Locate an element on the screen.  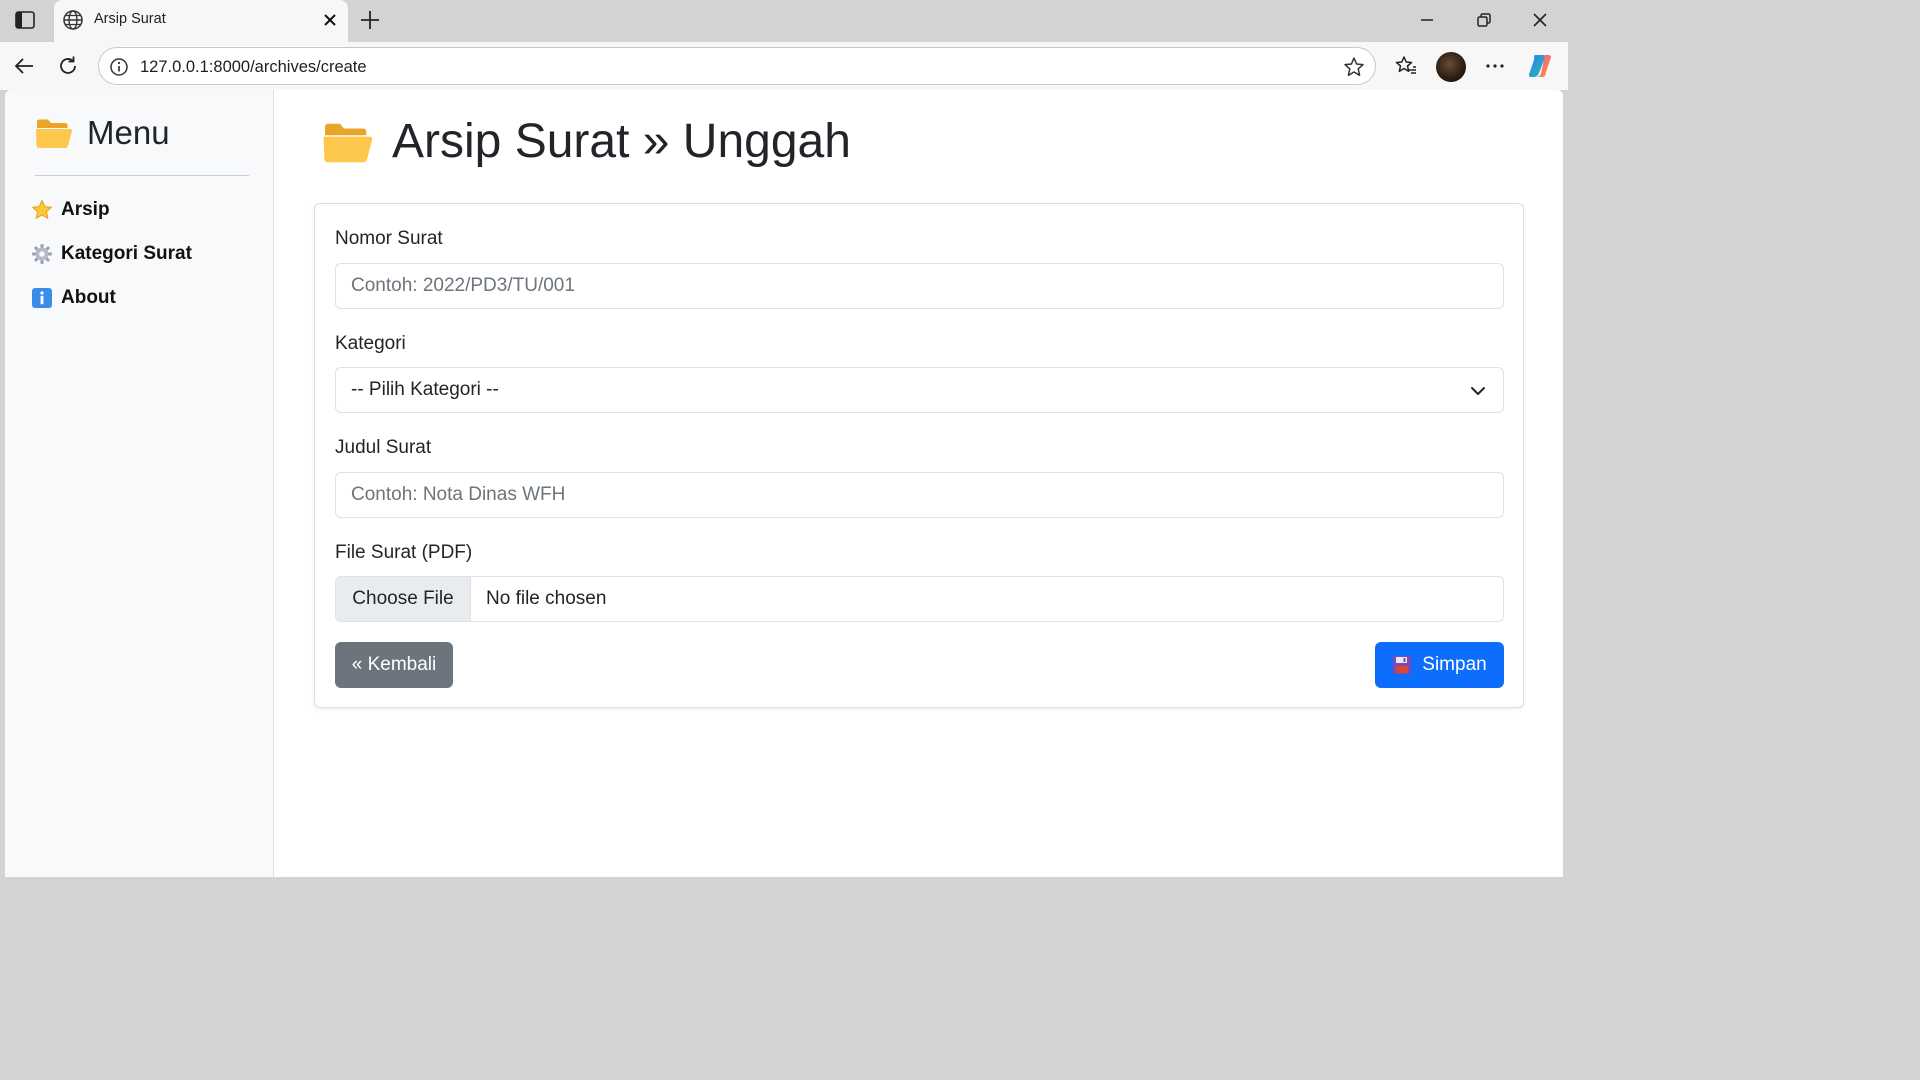
sidebar-item-kategori-surat: Kategori Surat is located at coordinates (111, 254).